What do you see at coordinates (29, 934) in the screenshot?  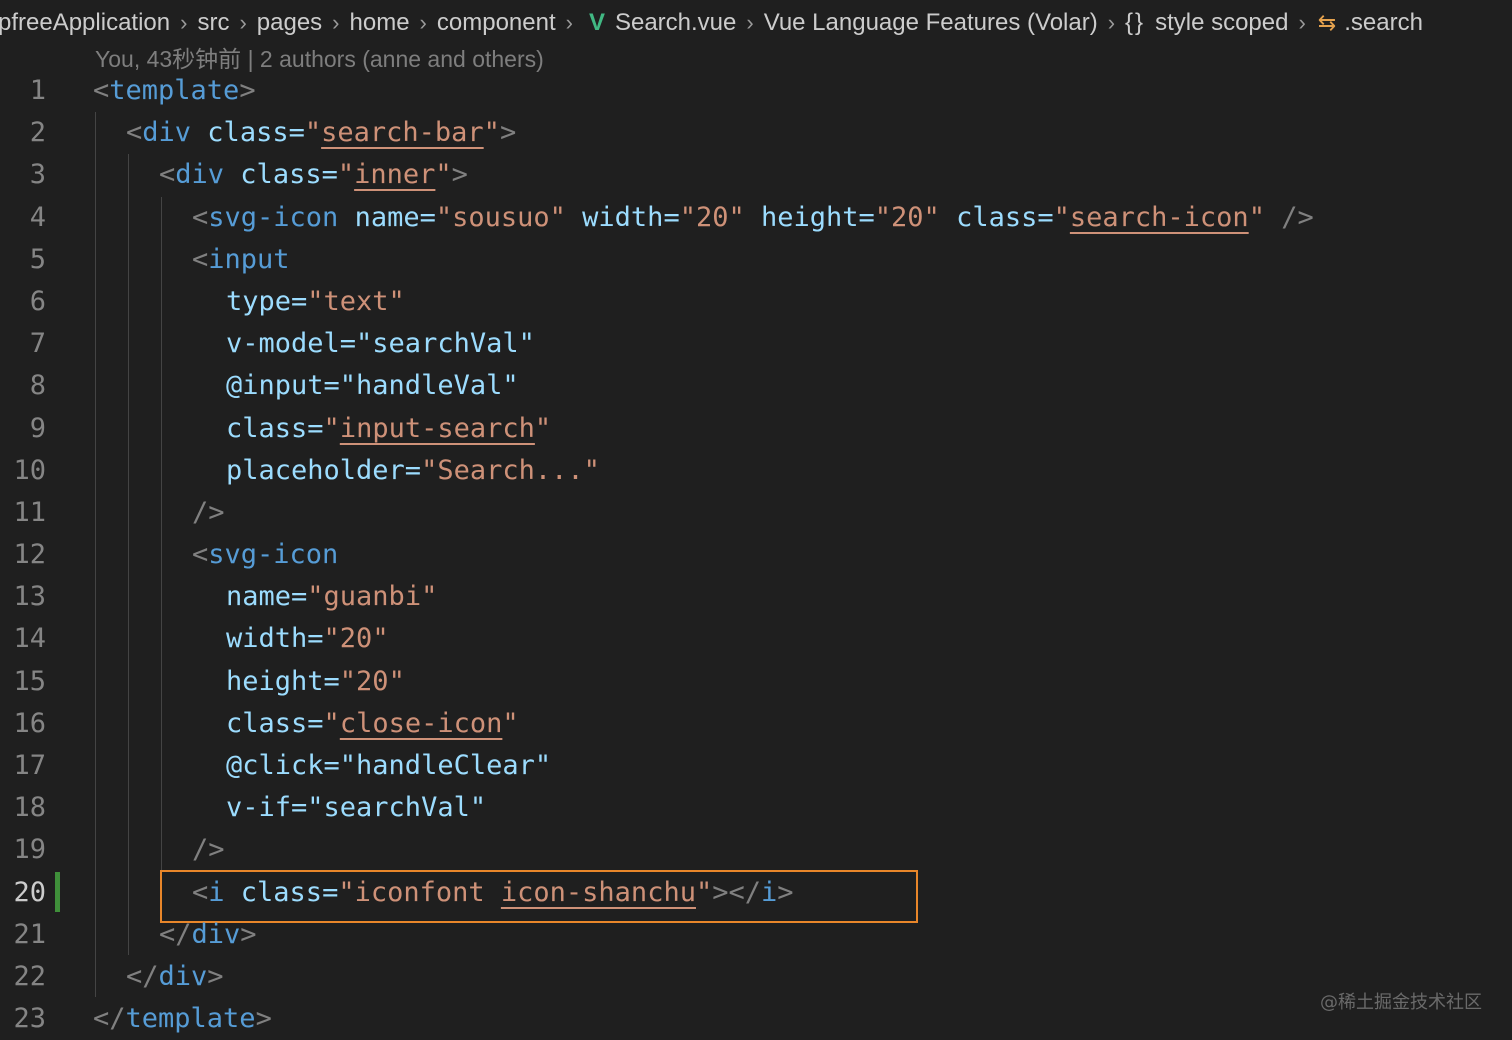 I see `line-number: 21` at bounding box center [29, 934].